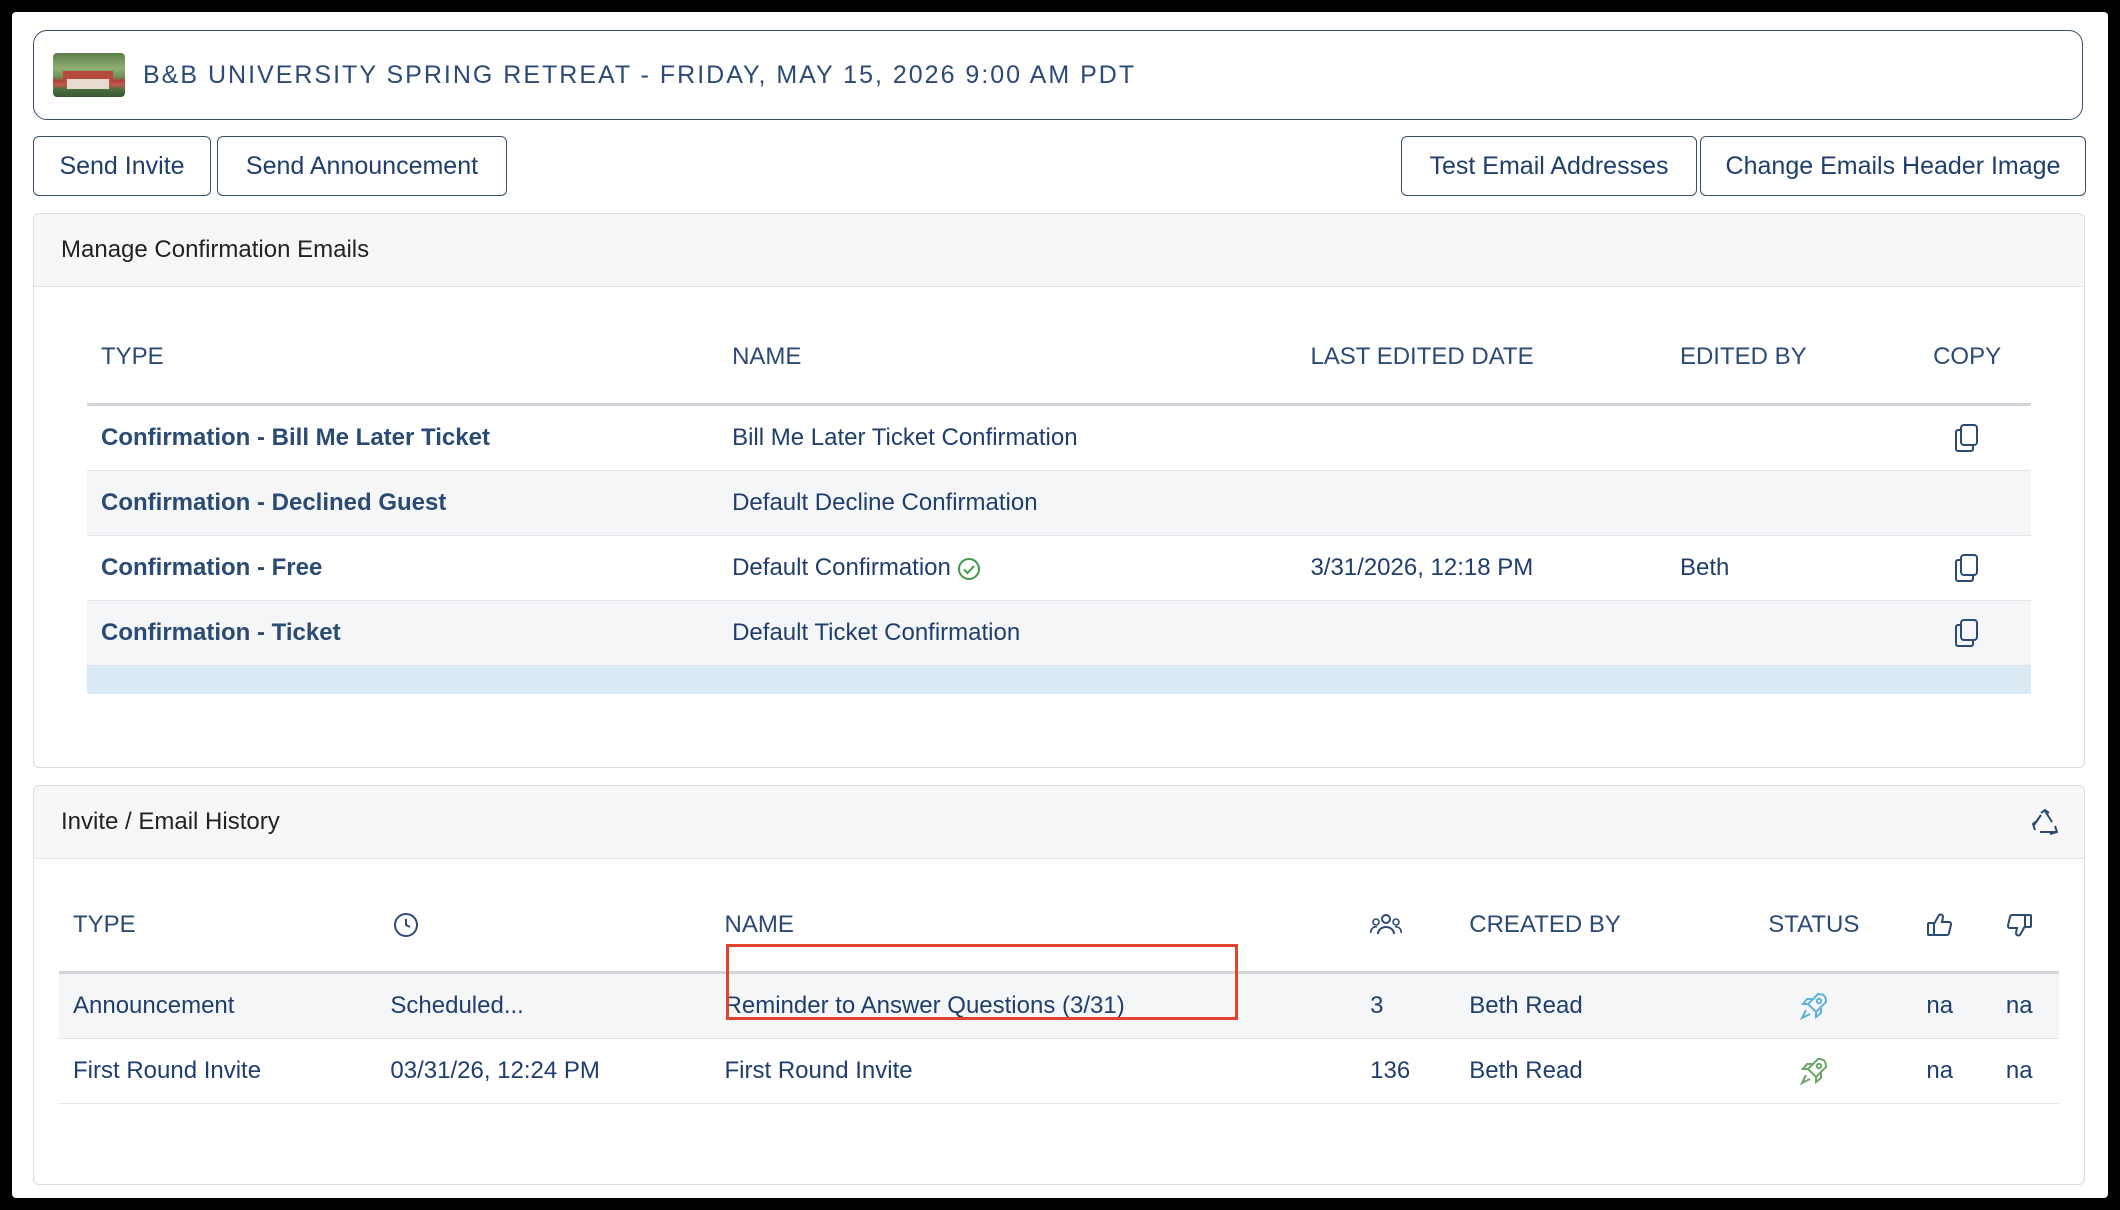 This screenshot has height=1210, width=2120. I want to click on col-copy: COPY, so click(1967, 358).